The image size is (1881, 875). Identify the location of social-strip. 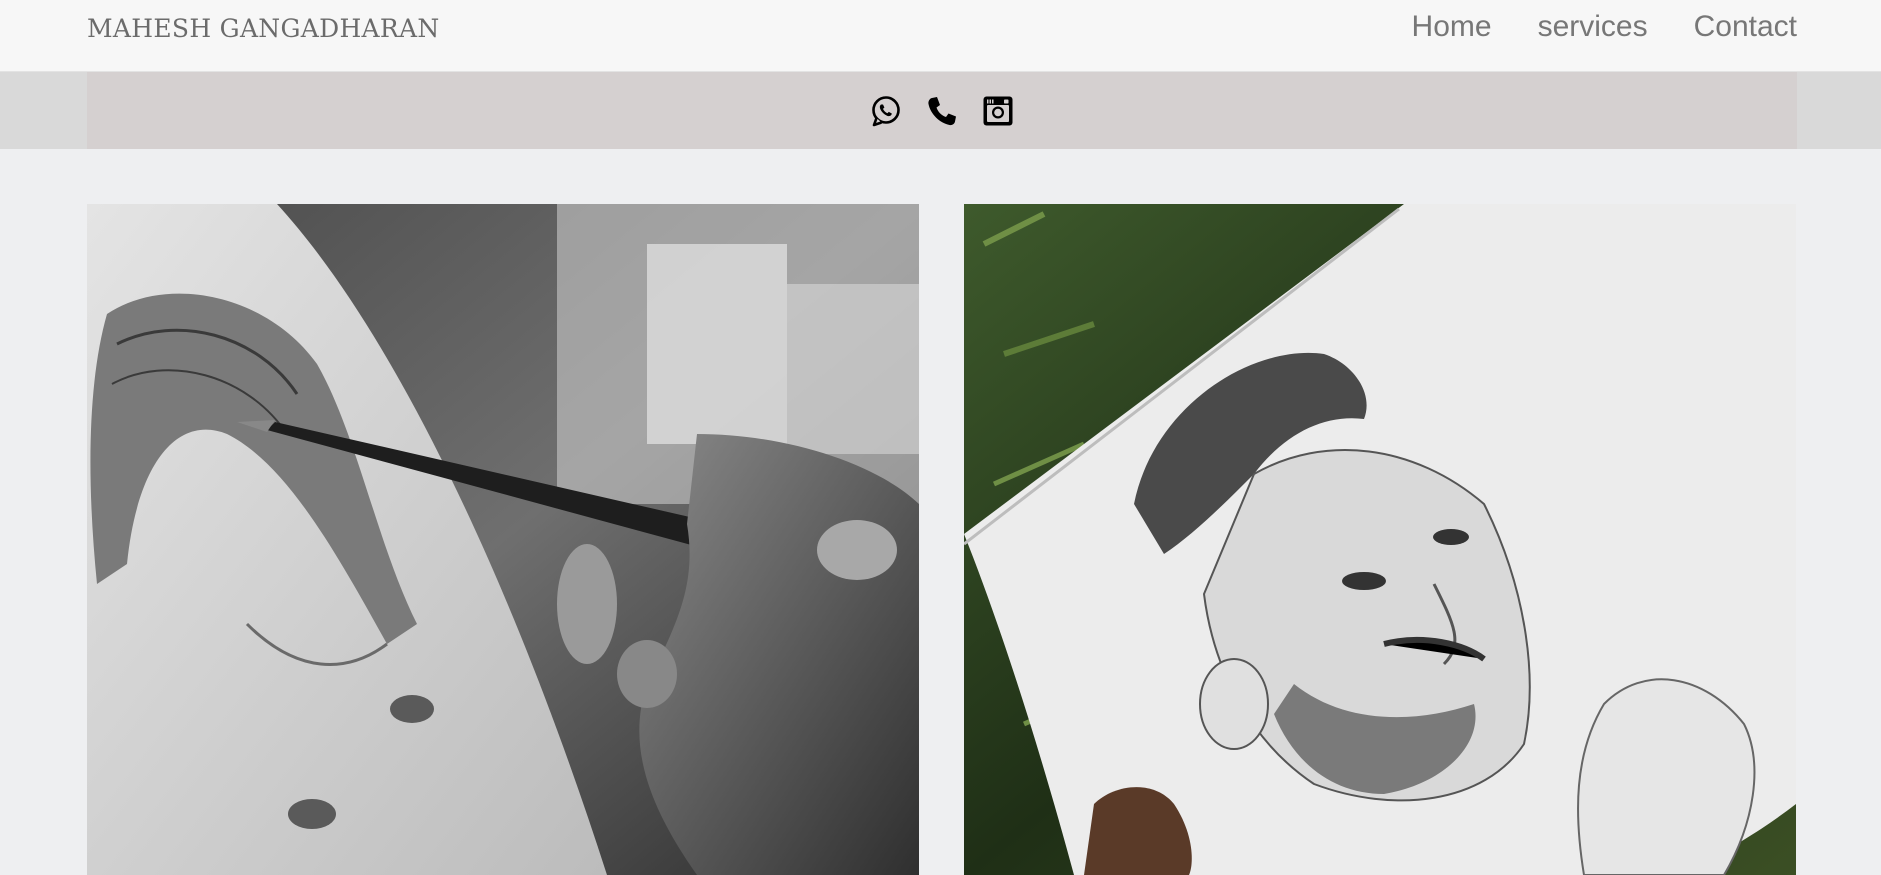
(942, 110).